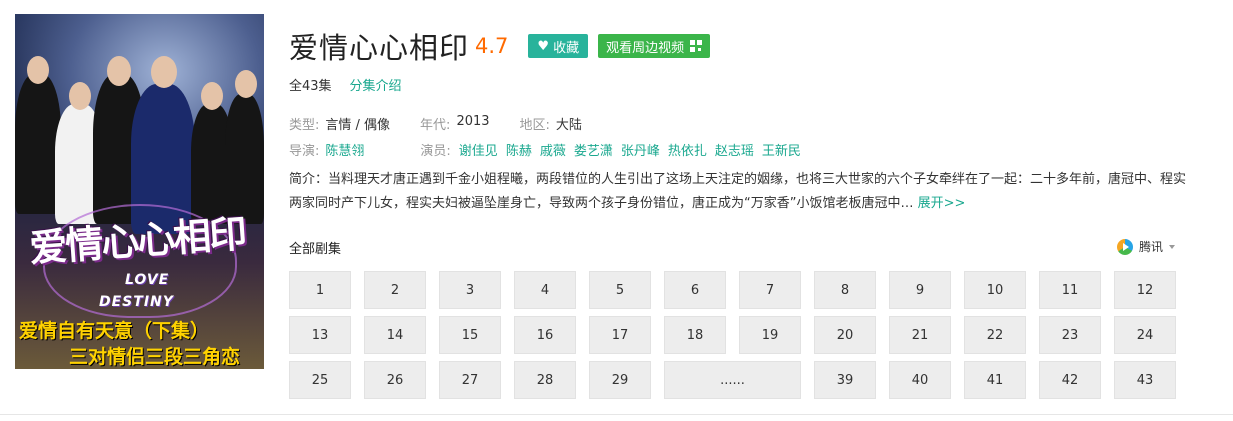 The height and width of the screenshot is (421, 1233). What do you see at coordinates (473, 121) in the screenshot?
I see `year-value: 2013` at bounding box center [473, 121].